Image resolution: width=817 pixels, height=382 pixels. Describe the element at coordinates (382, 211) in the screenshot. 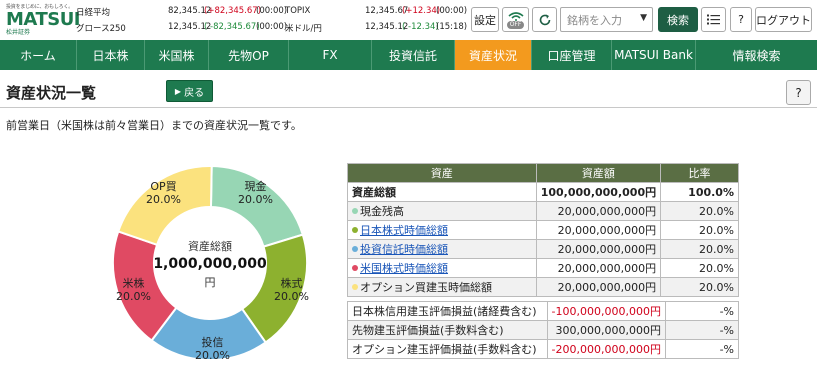

I see `row-label: 現金残高` at that location.